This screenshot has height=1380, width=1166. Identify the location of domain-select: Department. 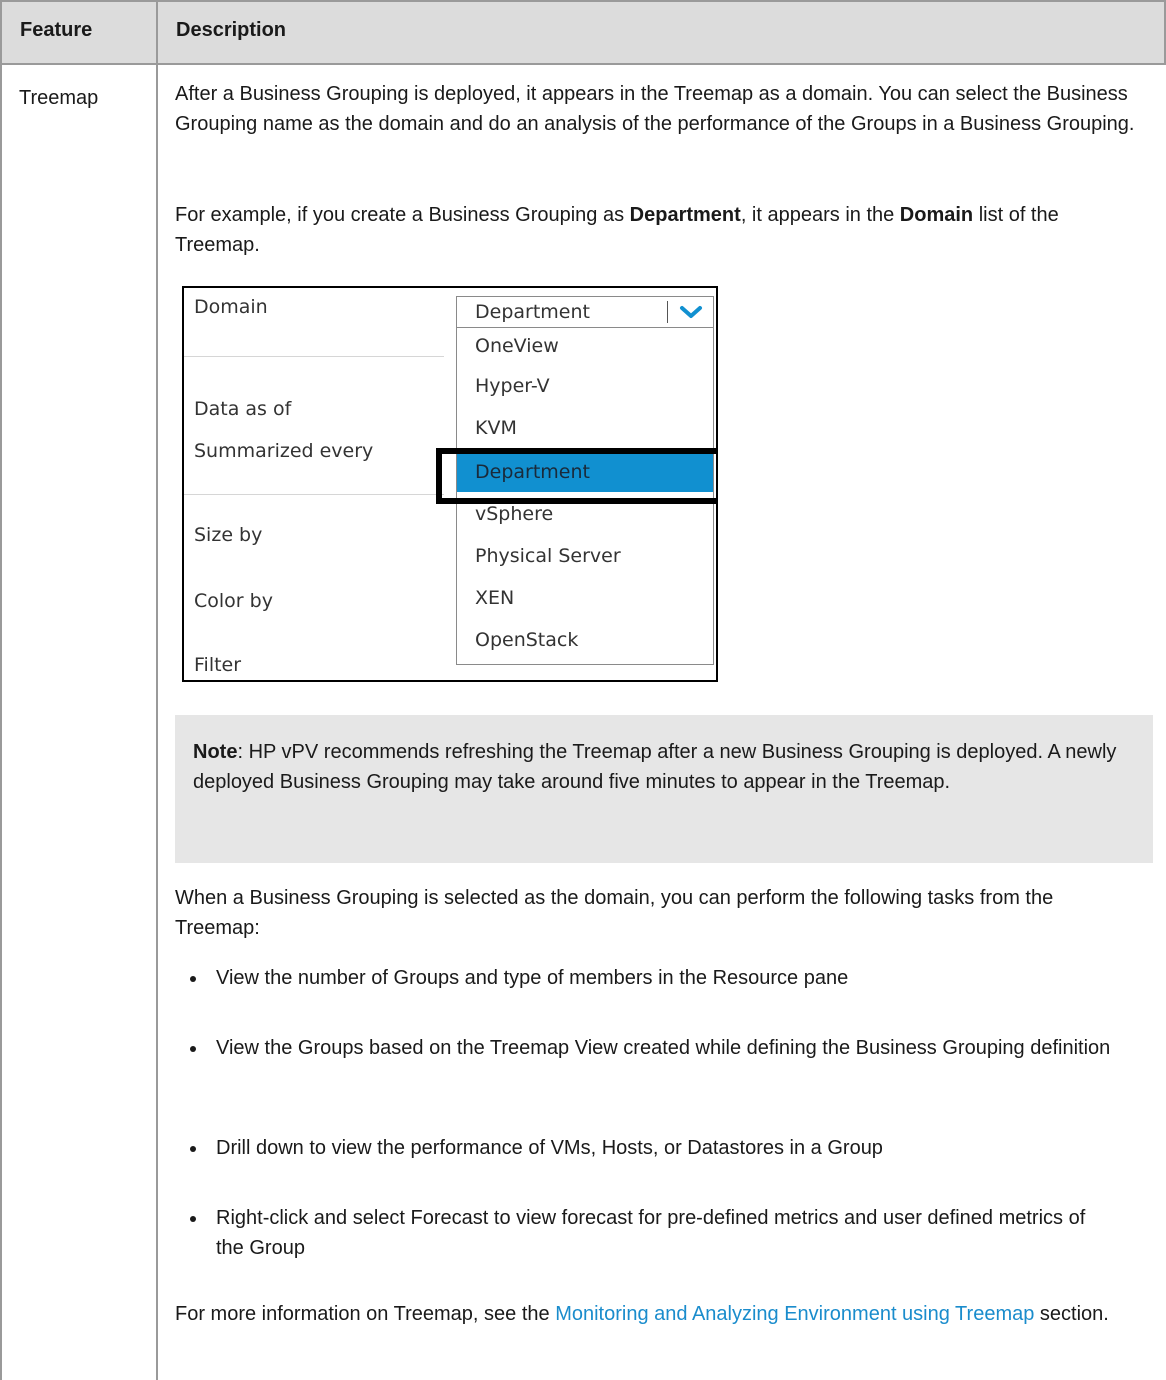
(585, 312).